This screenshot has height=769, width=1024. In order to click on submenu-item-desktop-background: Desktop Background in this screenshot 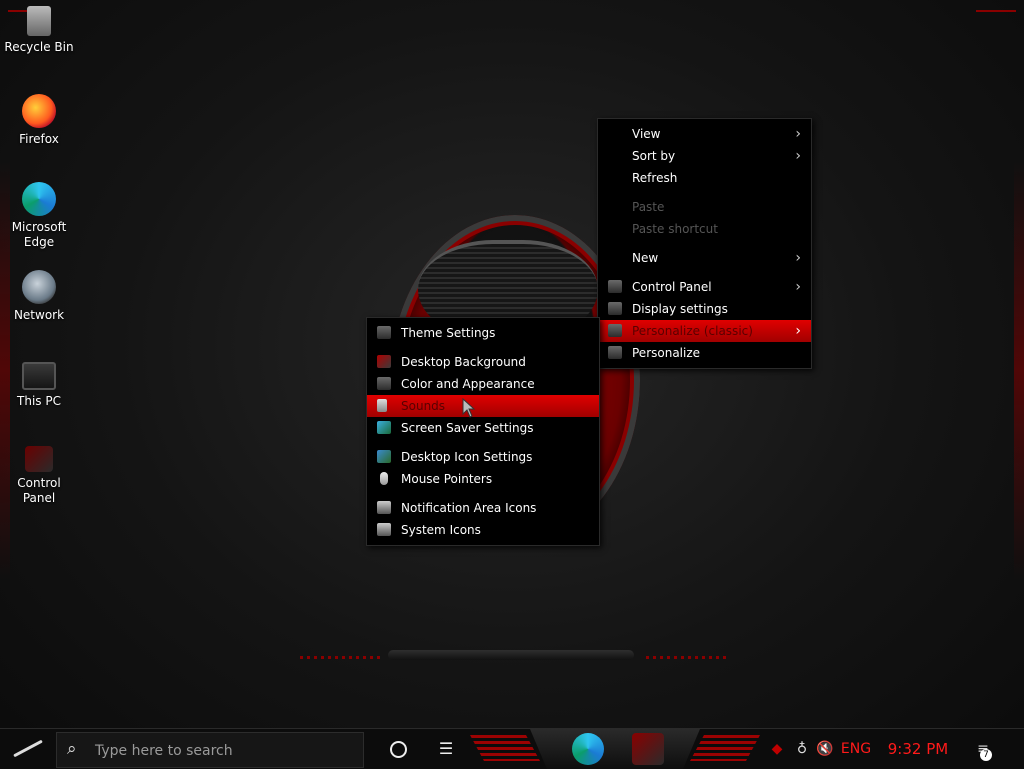, I will do `click(483, 362)`.